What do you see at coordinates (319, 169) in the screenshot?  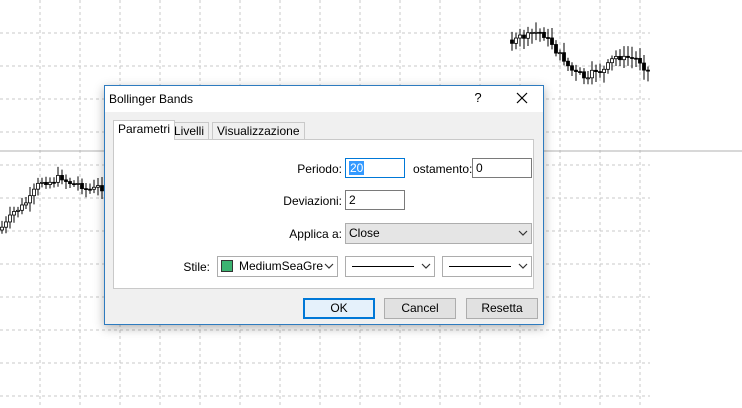 I see `periodo-label: Periodo:` at bounding box center [319, 169].